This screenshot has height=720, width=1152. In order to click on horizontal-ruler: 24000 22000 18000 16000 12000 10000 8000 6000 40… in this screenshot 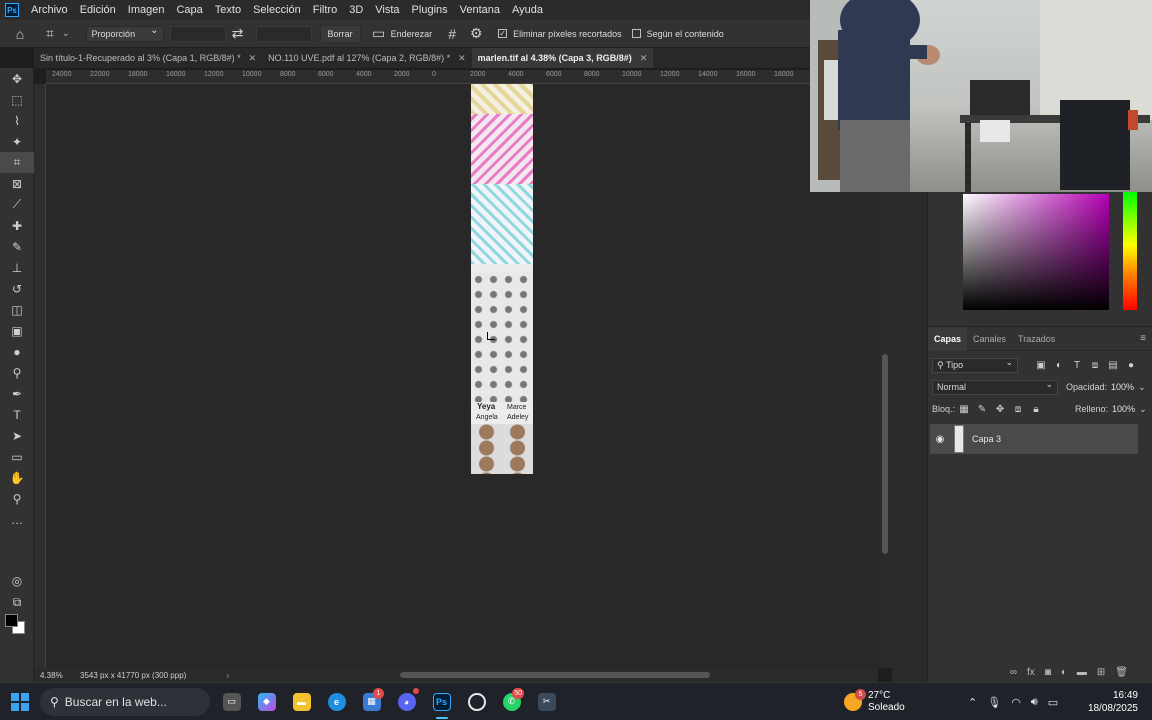, I will do `click(428, 77)`.